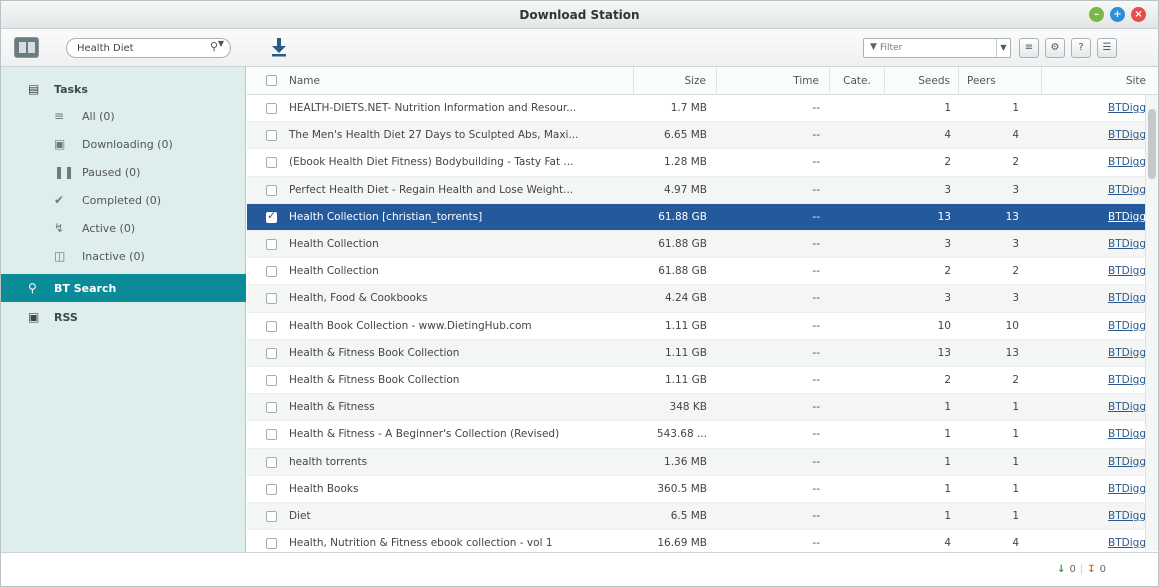  Describe the element at coordinates (1015, 516) in the screenshot. I see `cell-peers: 1` at that location.